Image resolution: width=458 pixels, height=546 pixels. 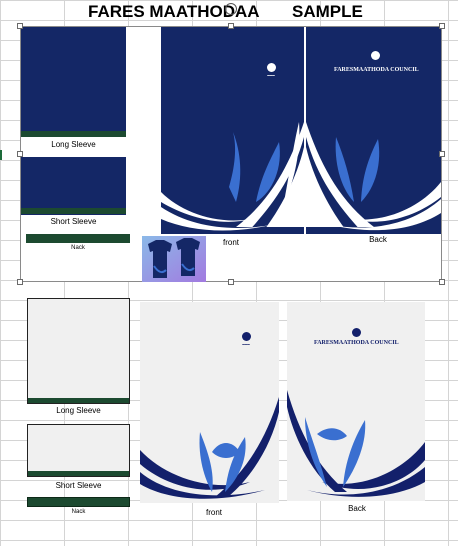 I want to click on back-council-name: FARESMAATHODA COUNCIL, so click(x=376, y=70).